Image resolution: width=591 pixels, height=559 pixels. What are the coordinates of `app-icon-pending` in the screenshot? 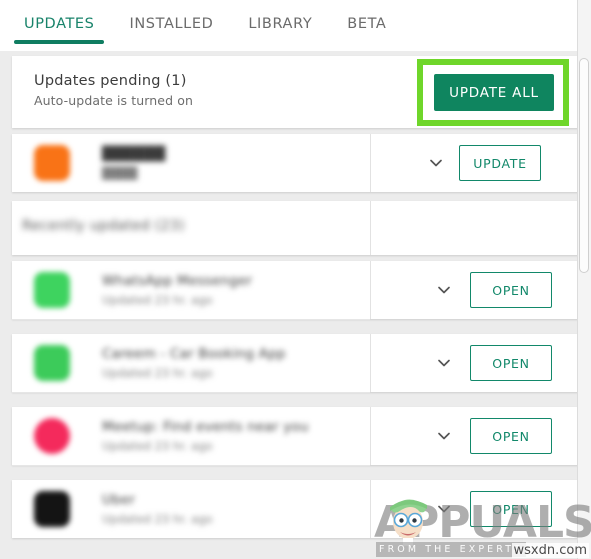 It's located at (52, 163).